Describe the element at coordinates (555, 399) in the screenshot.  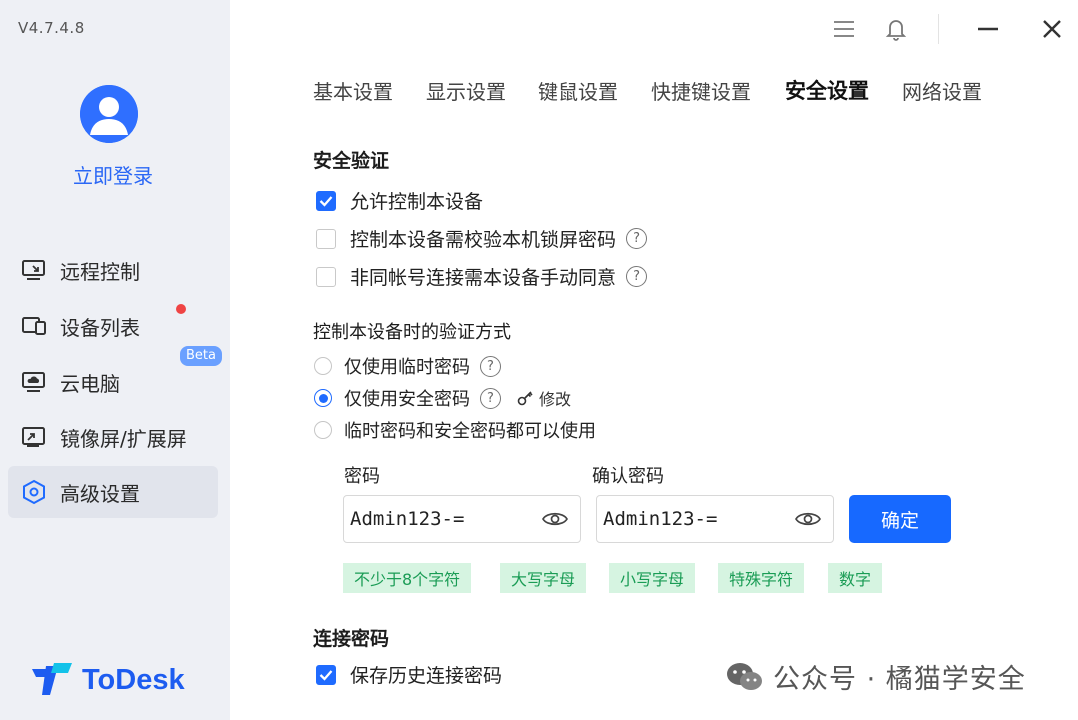
I see `modify-label: 修改` at that location.